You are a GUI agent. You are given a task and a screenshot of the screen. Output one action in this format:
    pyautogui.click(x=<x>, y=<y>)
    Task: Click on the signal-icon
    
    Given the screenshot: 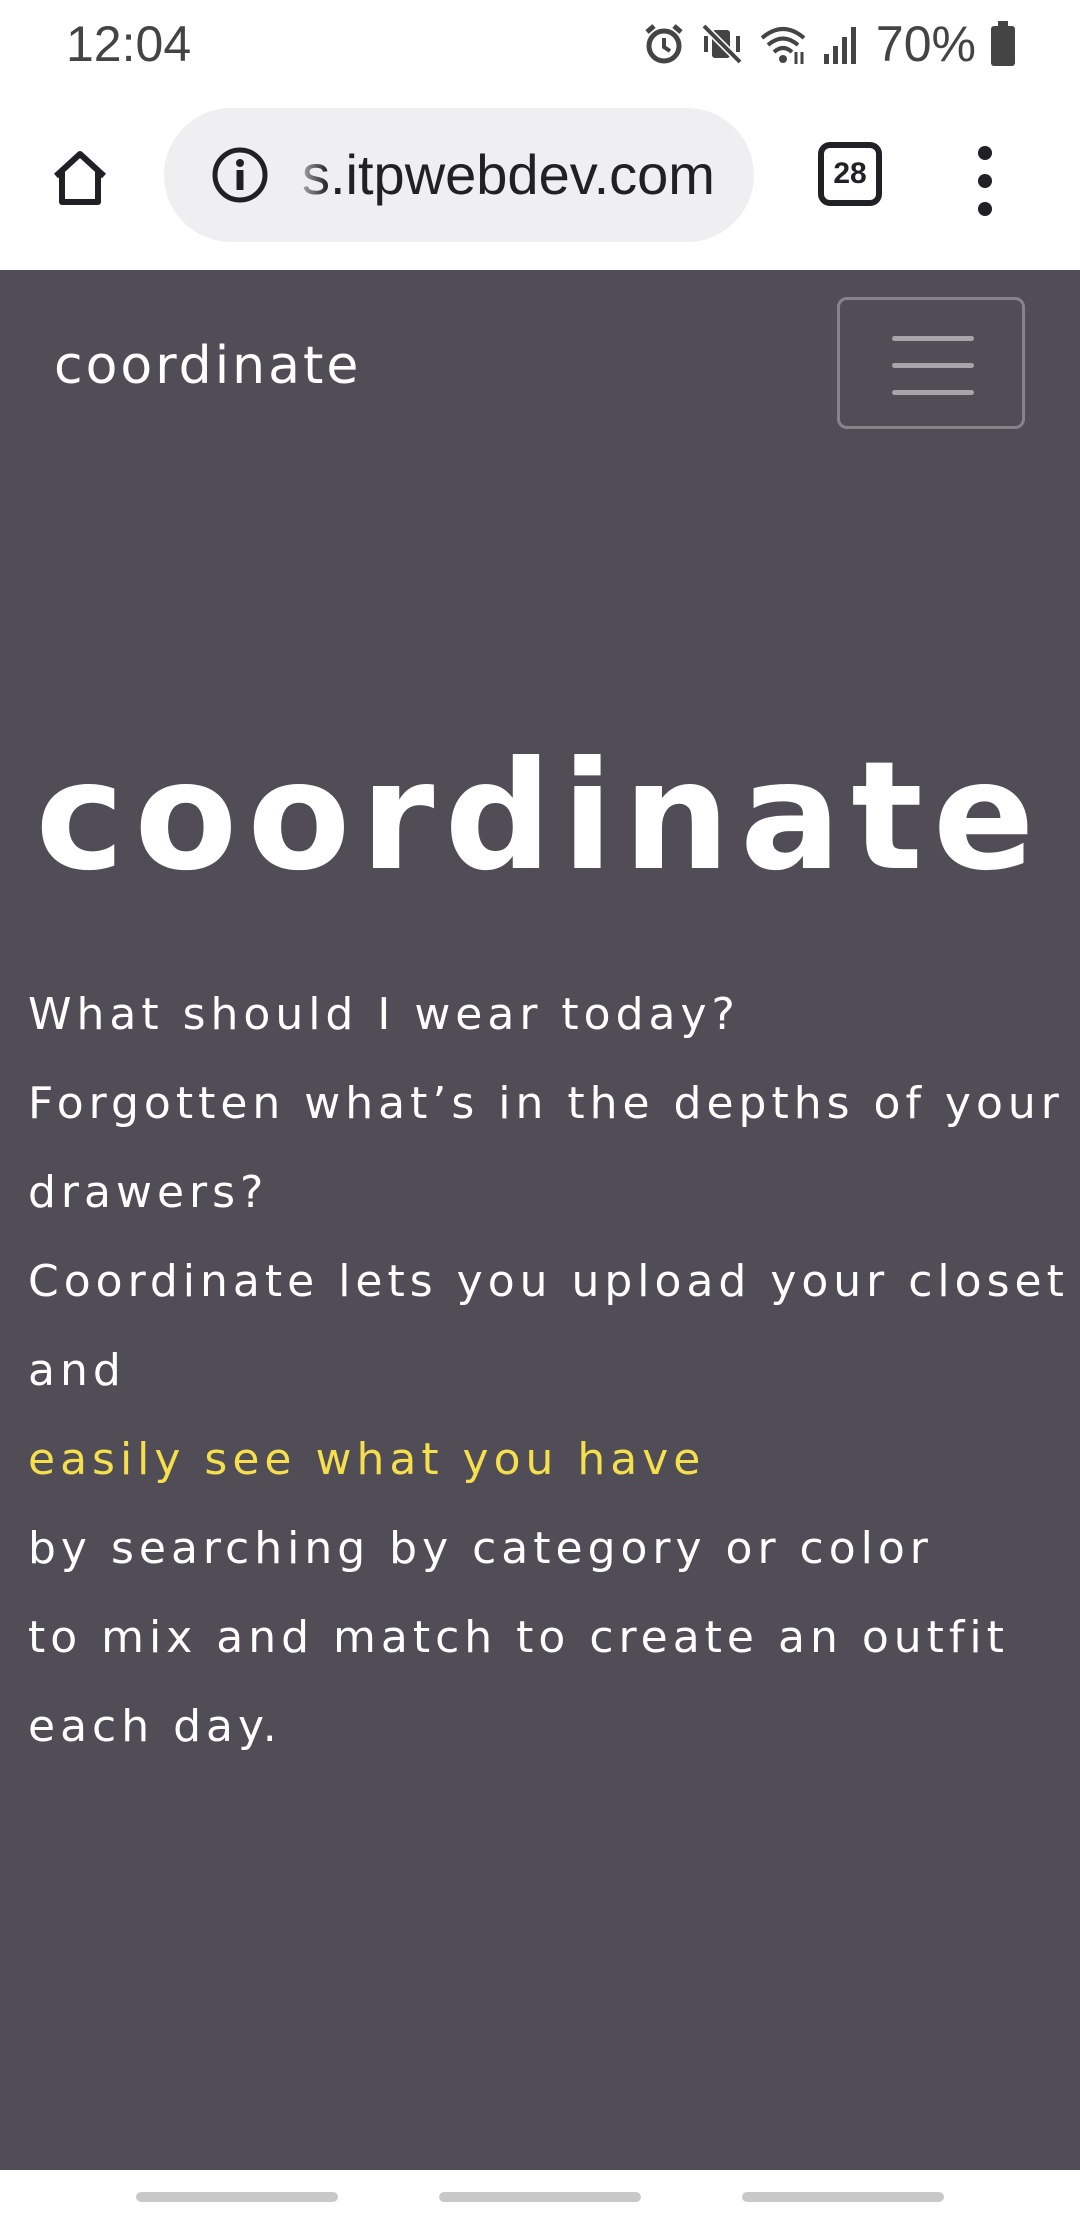 What is the action you would take?
    pyautogui.click(x=842, y=44)
    